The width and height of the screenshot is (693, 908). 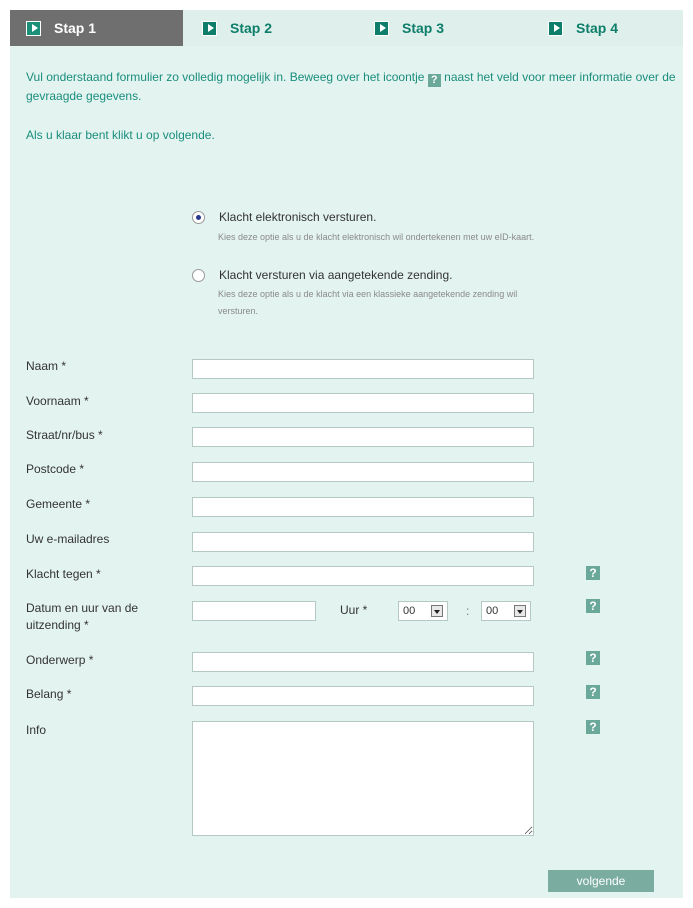 What do you see at coordinates (454, 28) in the screenshot?
I see `tab-stap-3: Stap 3` at bounding box center [454, 28].